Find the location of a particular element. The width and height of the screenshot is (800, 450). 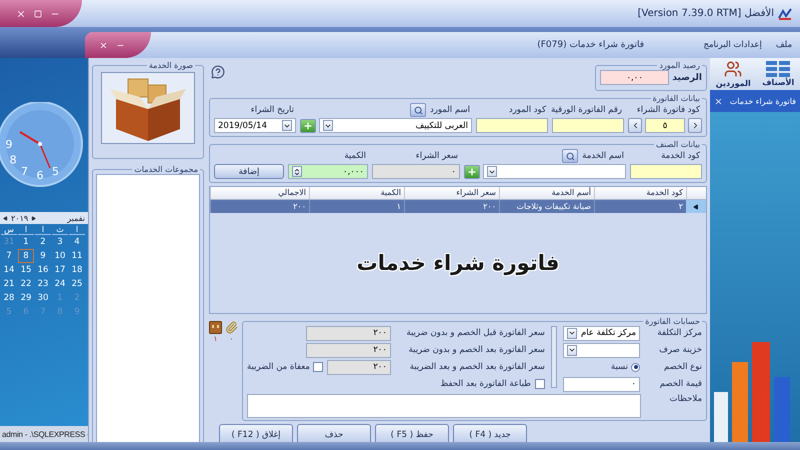

calendar-day: 22 is located at coordinates (26, 284).